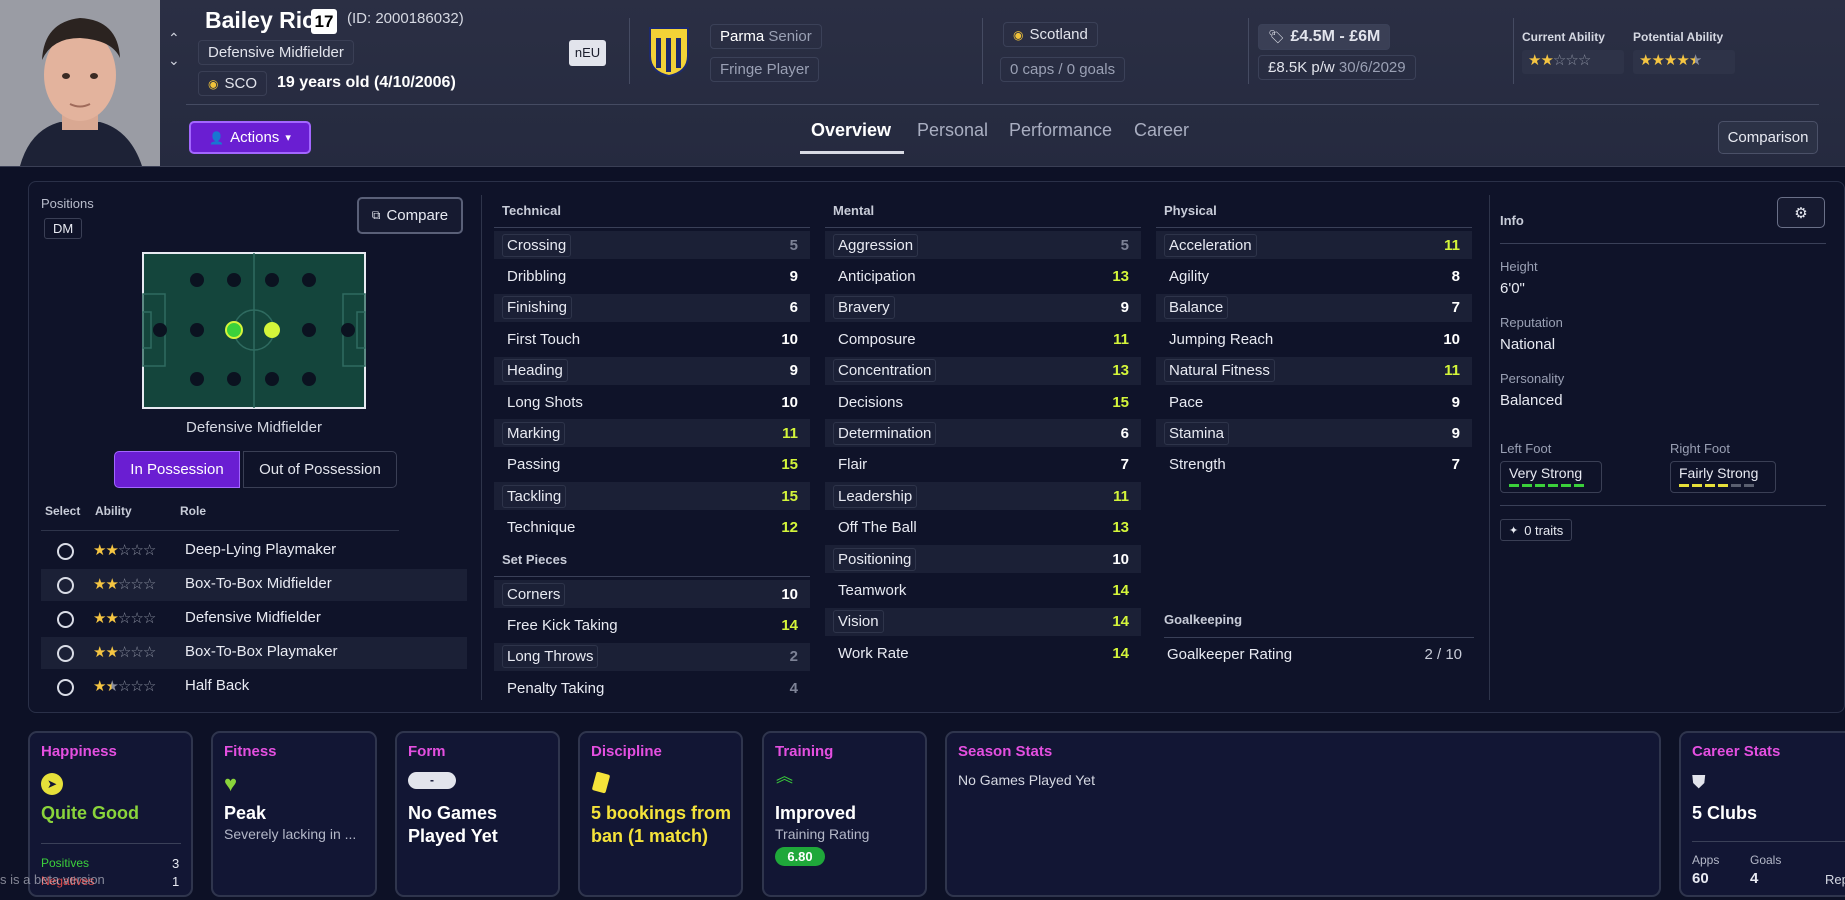  Describe the element at coordinates (1124, 465) in the screenshot. I see `attribute-value: 7` at that location.